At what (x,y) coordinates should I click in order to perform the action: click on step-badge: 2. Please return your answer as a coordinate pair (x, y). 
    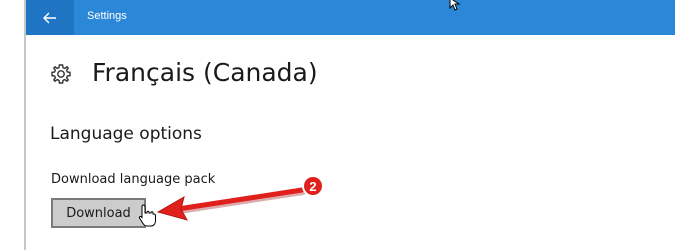
    Looking at the image, I should click on (313, 186).